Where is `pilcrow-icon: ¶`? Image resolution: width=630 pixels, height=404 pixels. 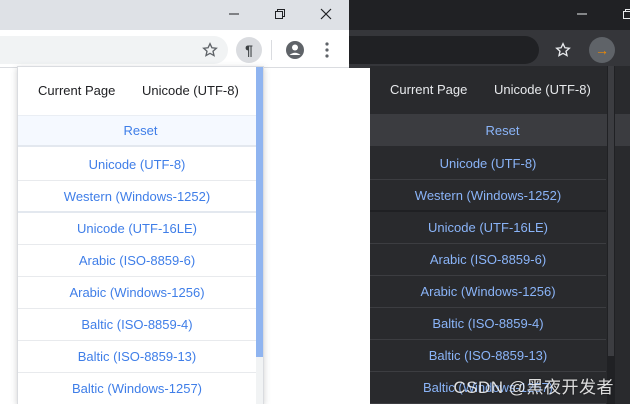 pilcrow-icon: ¶ is located at coordinates (249, 50).